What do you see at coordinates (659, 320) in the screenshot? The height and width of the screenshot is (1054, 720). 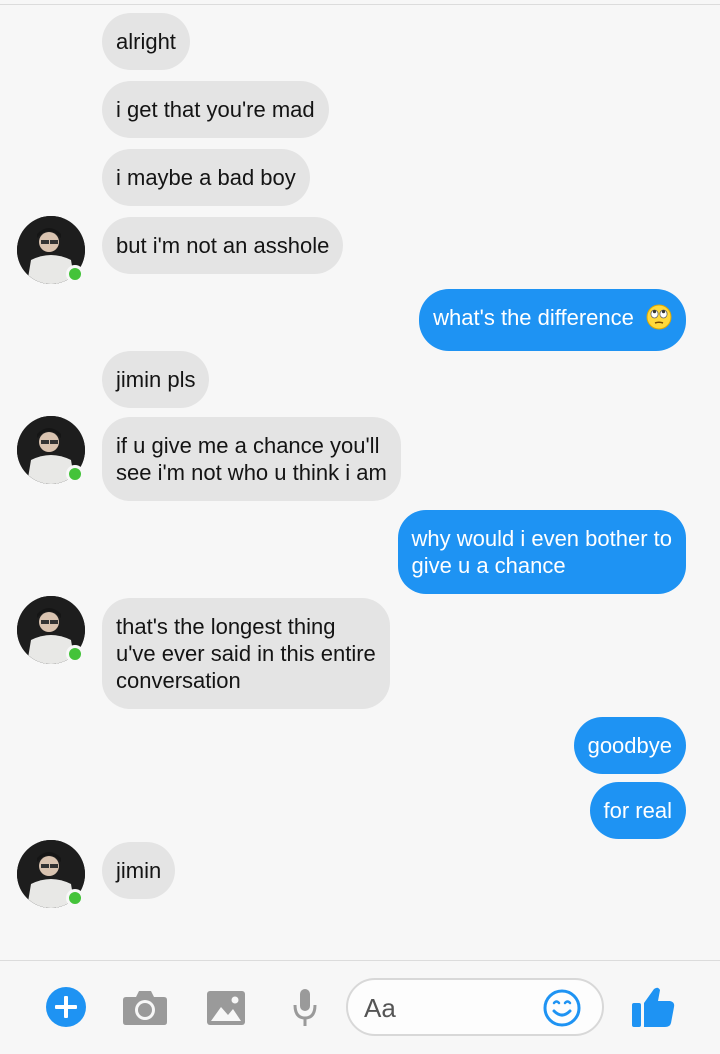 I see `rolling-eyes-emoji-icon` at bounding box center [659, 320].